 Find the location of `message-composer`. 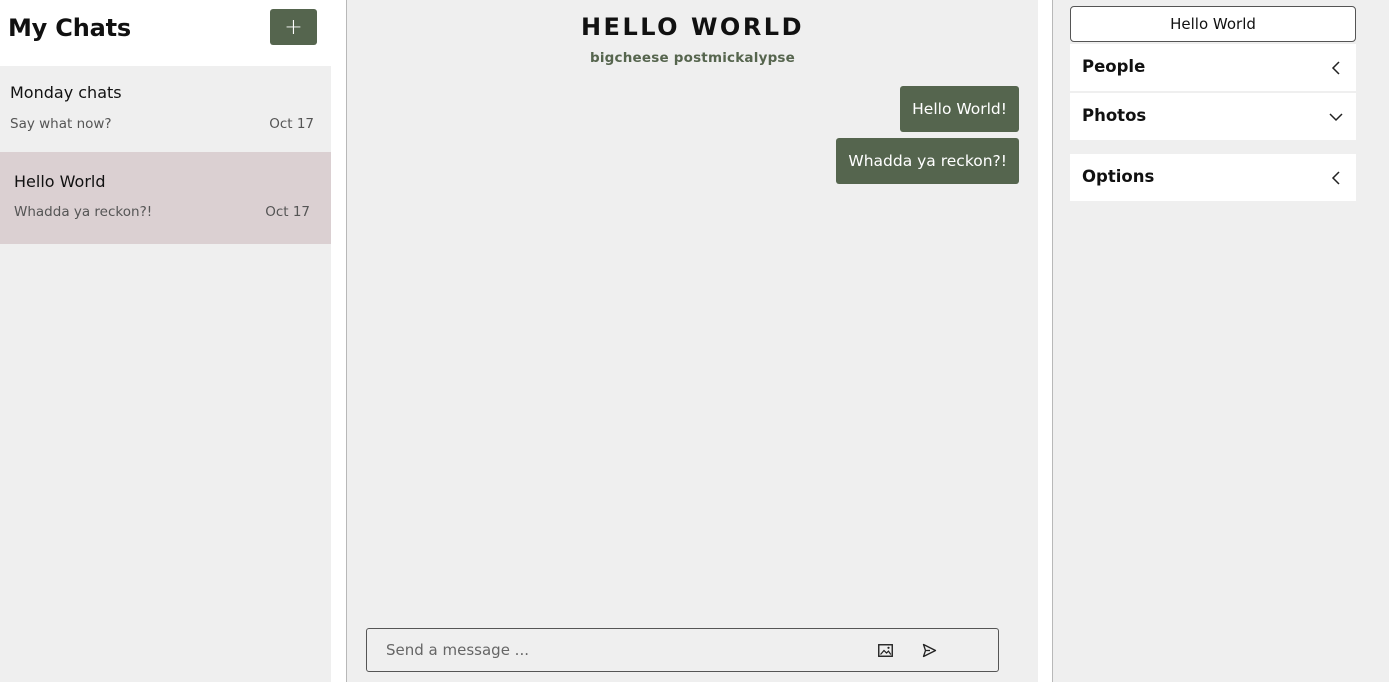

message-composer is located at coordinates (682, 650).